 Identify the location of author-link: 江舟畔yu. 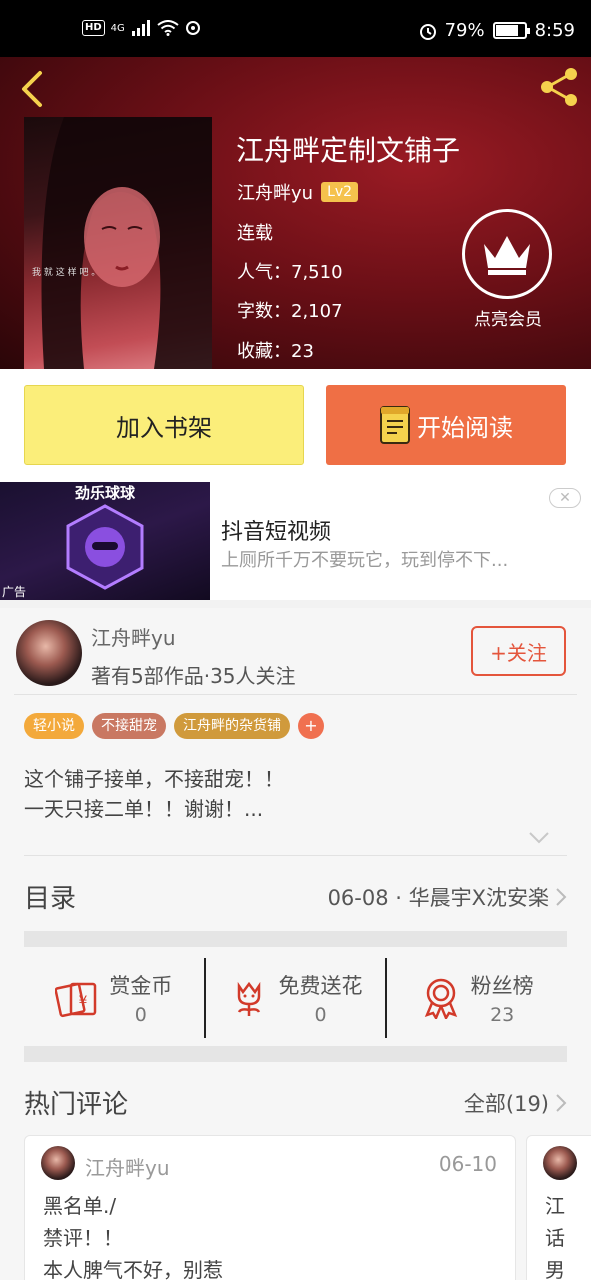
(275, 192).